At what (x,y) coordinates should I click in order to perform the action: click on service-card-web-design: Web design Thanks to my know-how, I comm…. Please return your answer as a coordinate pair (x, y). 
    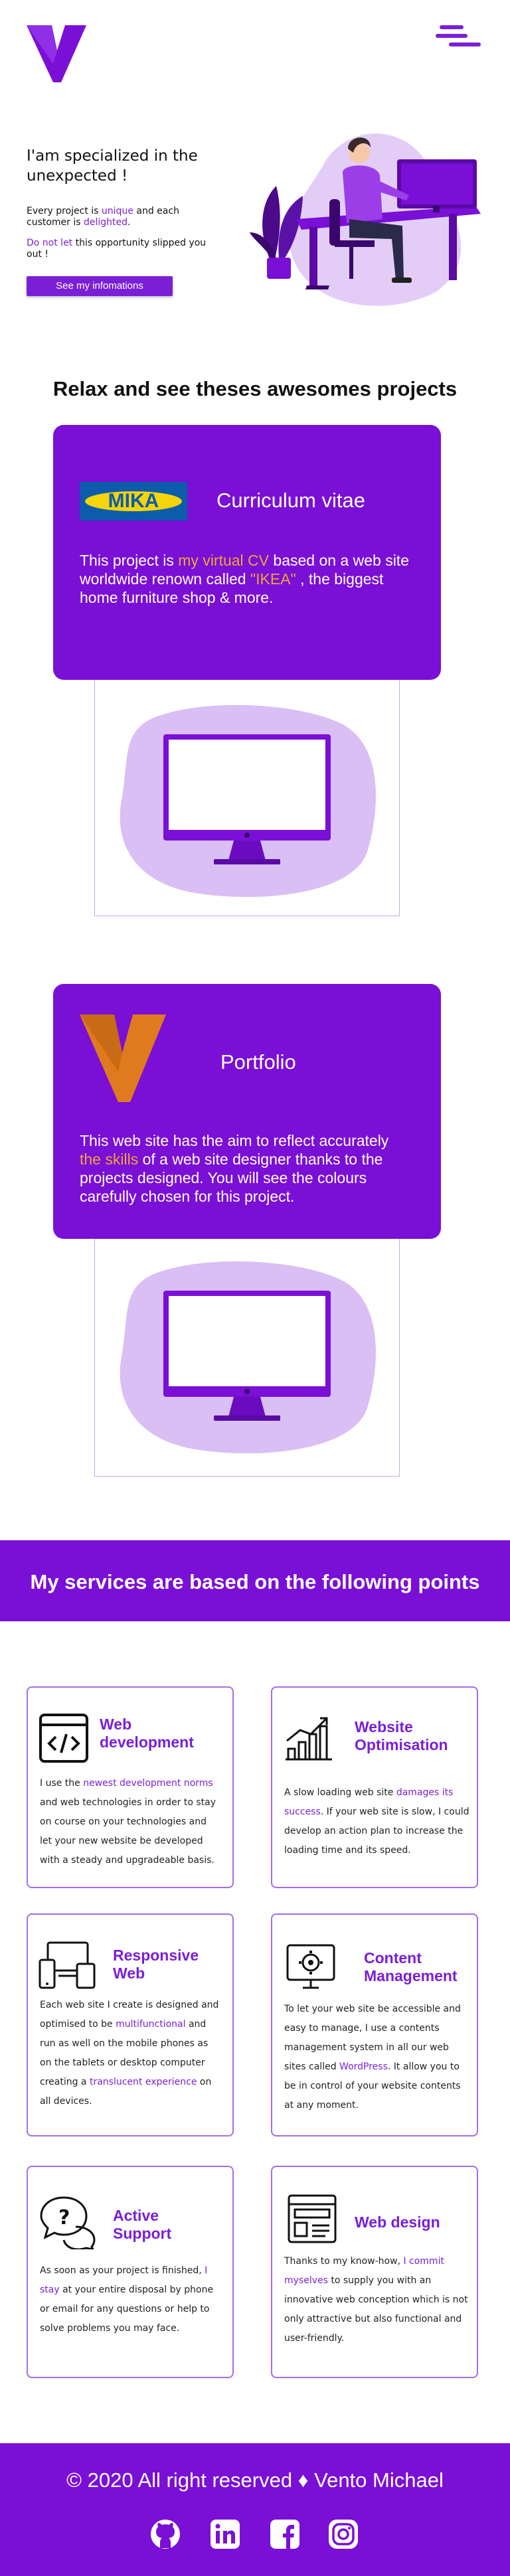
    Looking at the image, I should click on (374, 2272).